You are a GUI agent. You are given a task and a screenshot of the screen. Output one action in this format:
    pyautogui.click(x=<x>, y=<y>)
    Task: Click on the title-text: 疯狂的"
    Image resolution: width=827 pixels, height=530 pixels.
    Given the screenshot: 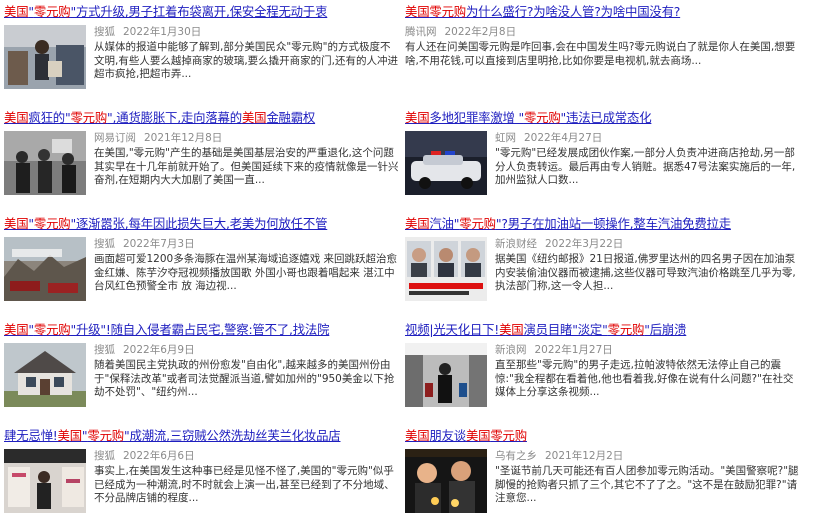 What is the action you would take?
    pyautogui.click(x=49, y=117)
    